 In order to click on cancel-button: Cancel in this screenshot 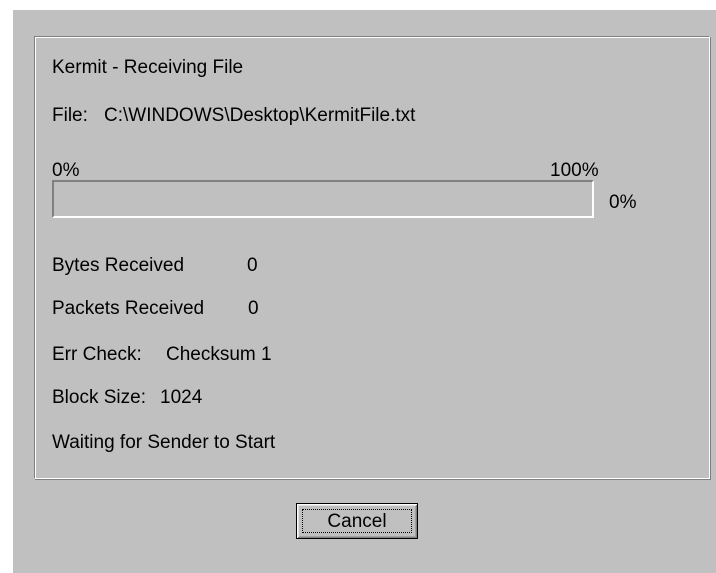, I will do `click(357, 521)`.